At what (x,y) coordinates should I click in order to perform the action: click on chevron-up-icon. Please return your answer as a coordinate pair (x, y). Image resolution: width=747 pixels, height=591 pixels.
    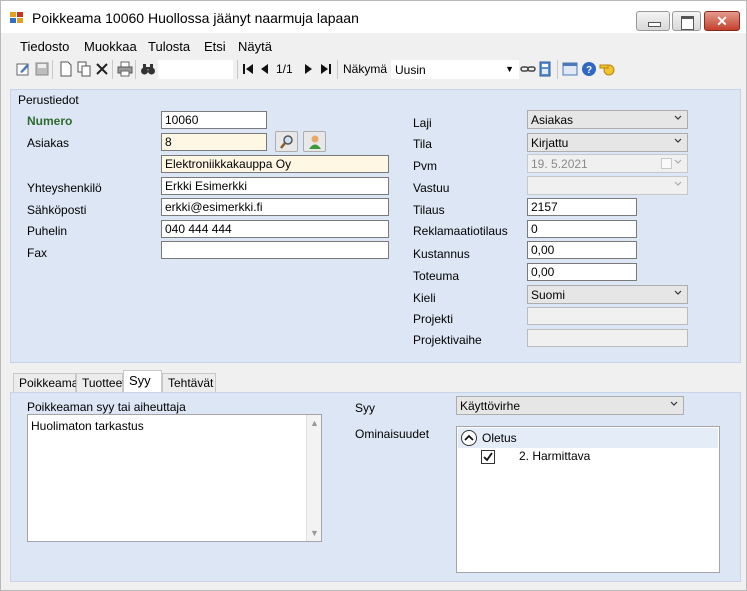
    Looking at the image, I should click on (469, 437).